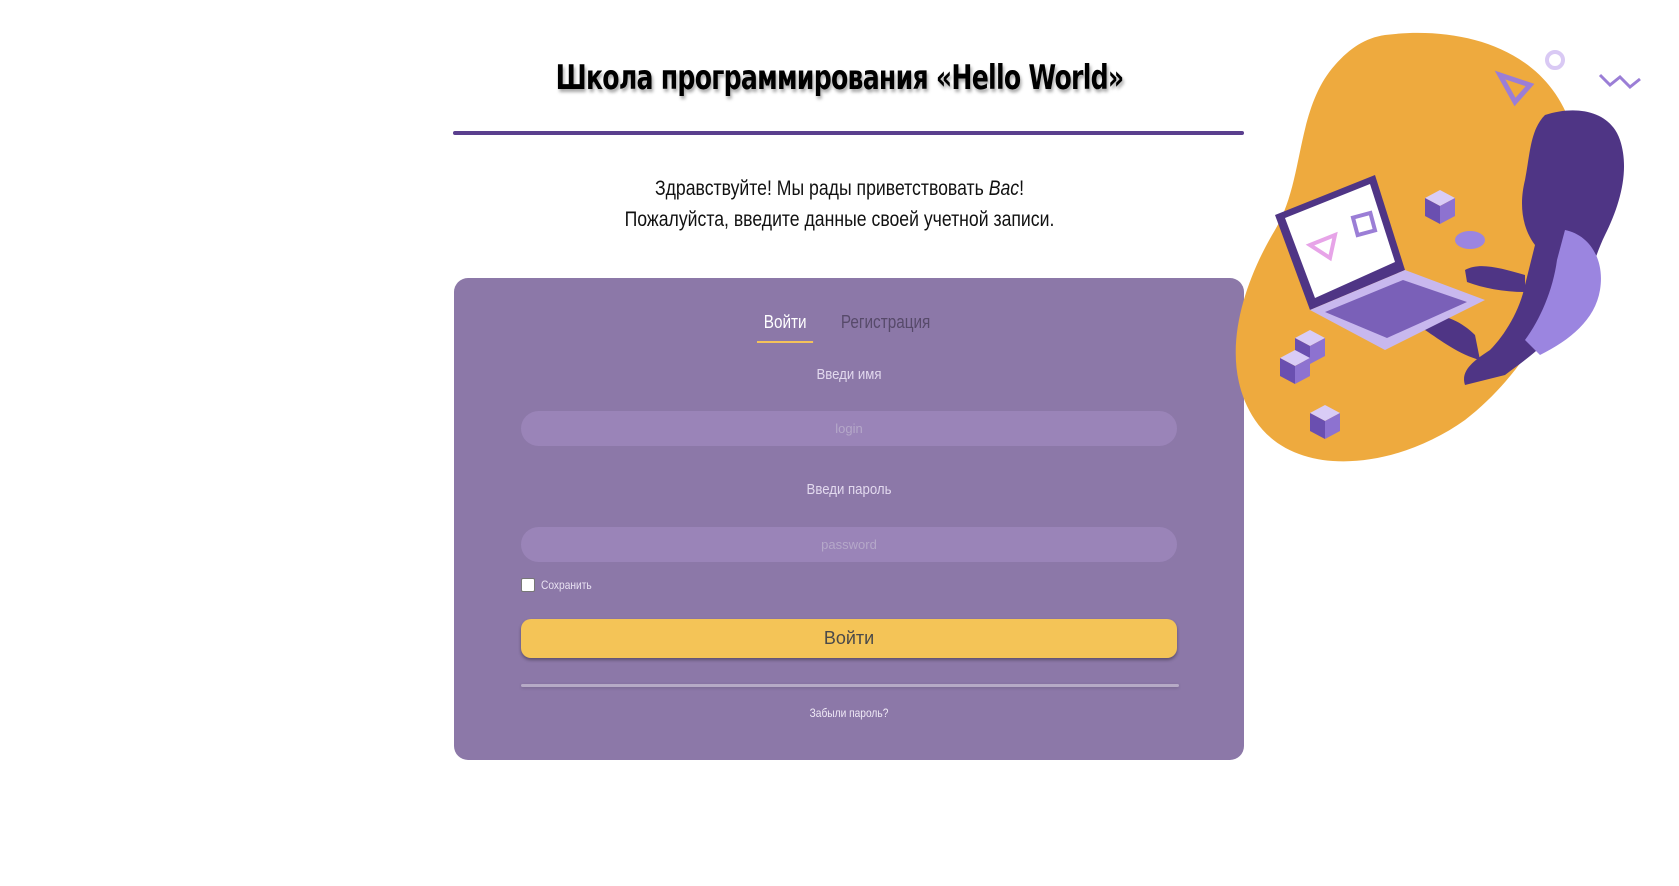  I want to click on person-with-laptop-illustration, so click(1438, 247).